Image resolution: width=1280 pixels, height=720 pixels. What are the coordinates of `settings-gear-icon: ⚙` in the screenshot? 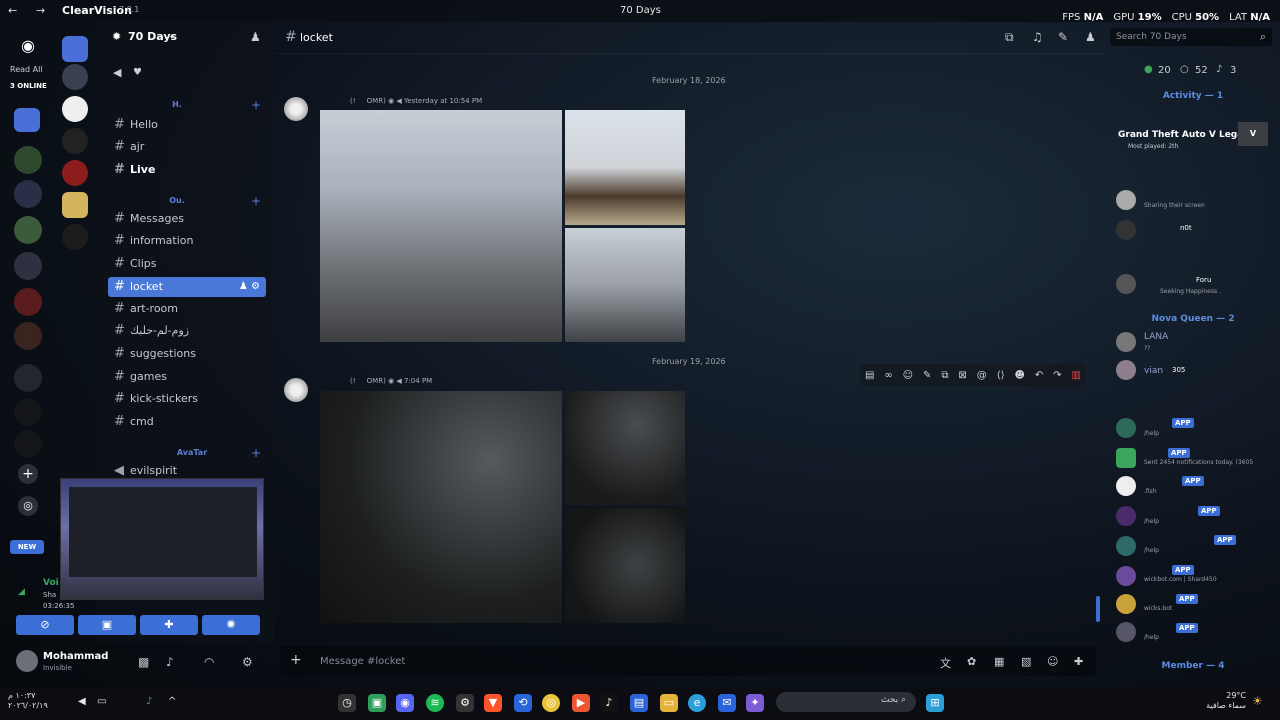 It's located at (247, 662).